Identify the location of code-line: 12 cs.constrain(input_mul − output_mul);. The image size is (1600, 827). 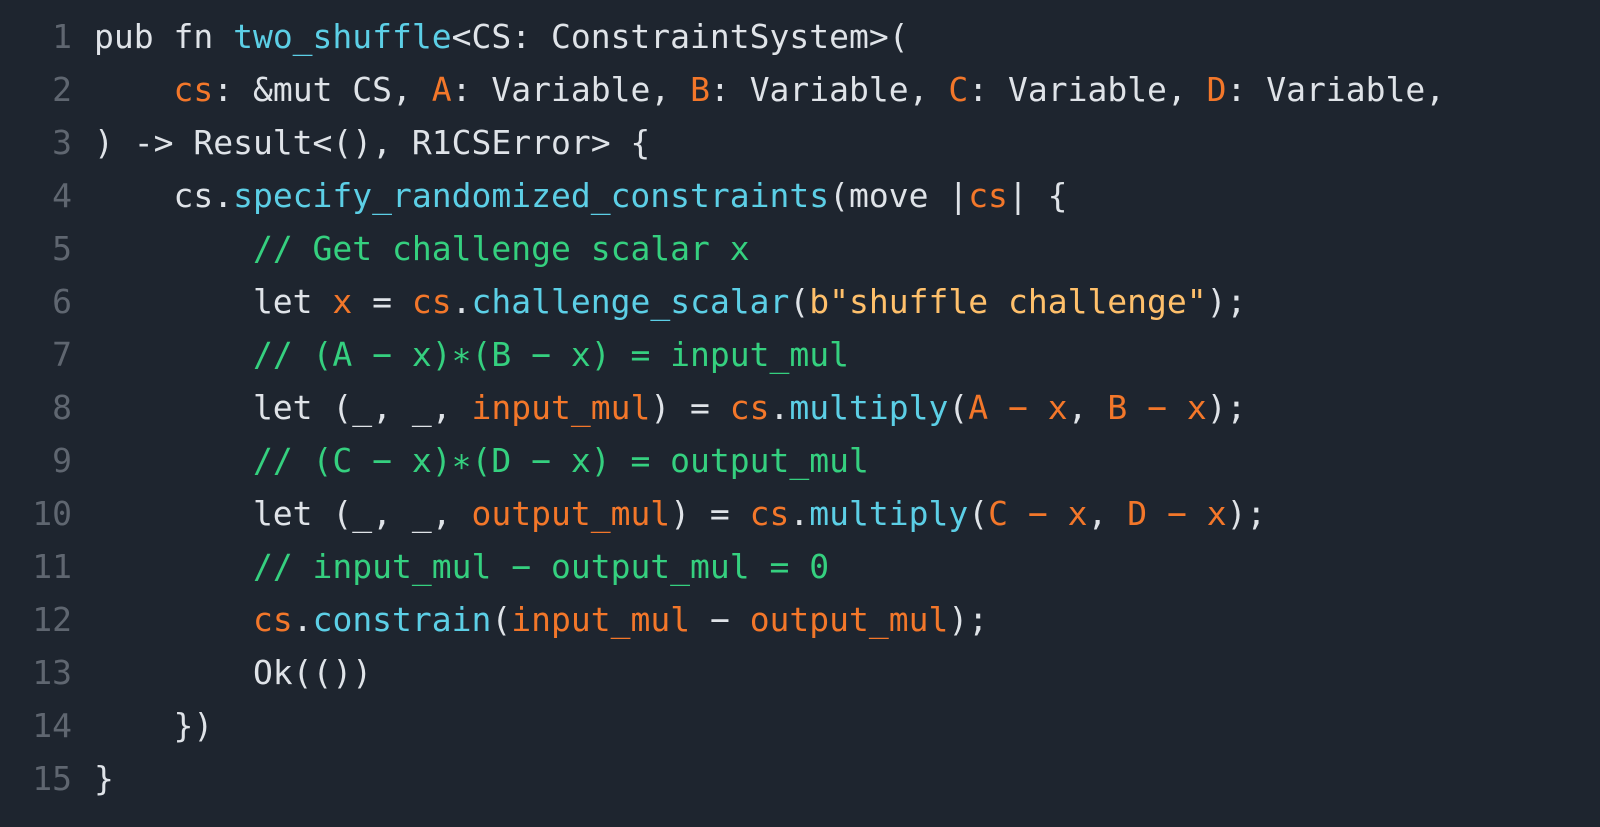
(800, 619).